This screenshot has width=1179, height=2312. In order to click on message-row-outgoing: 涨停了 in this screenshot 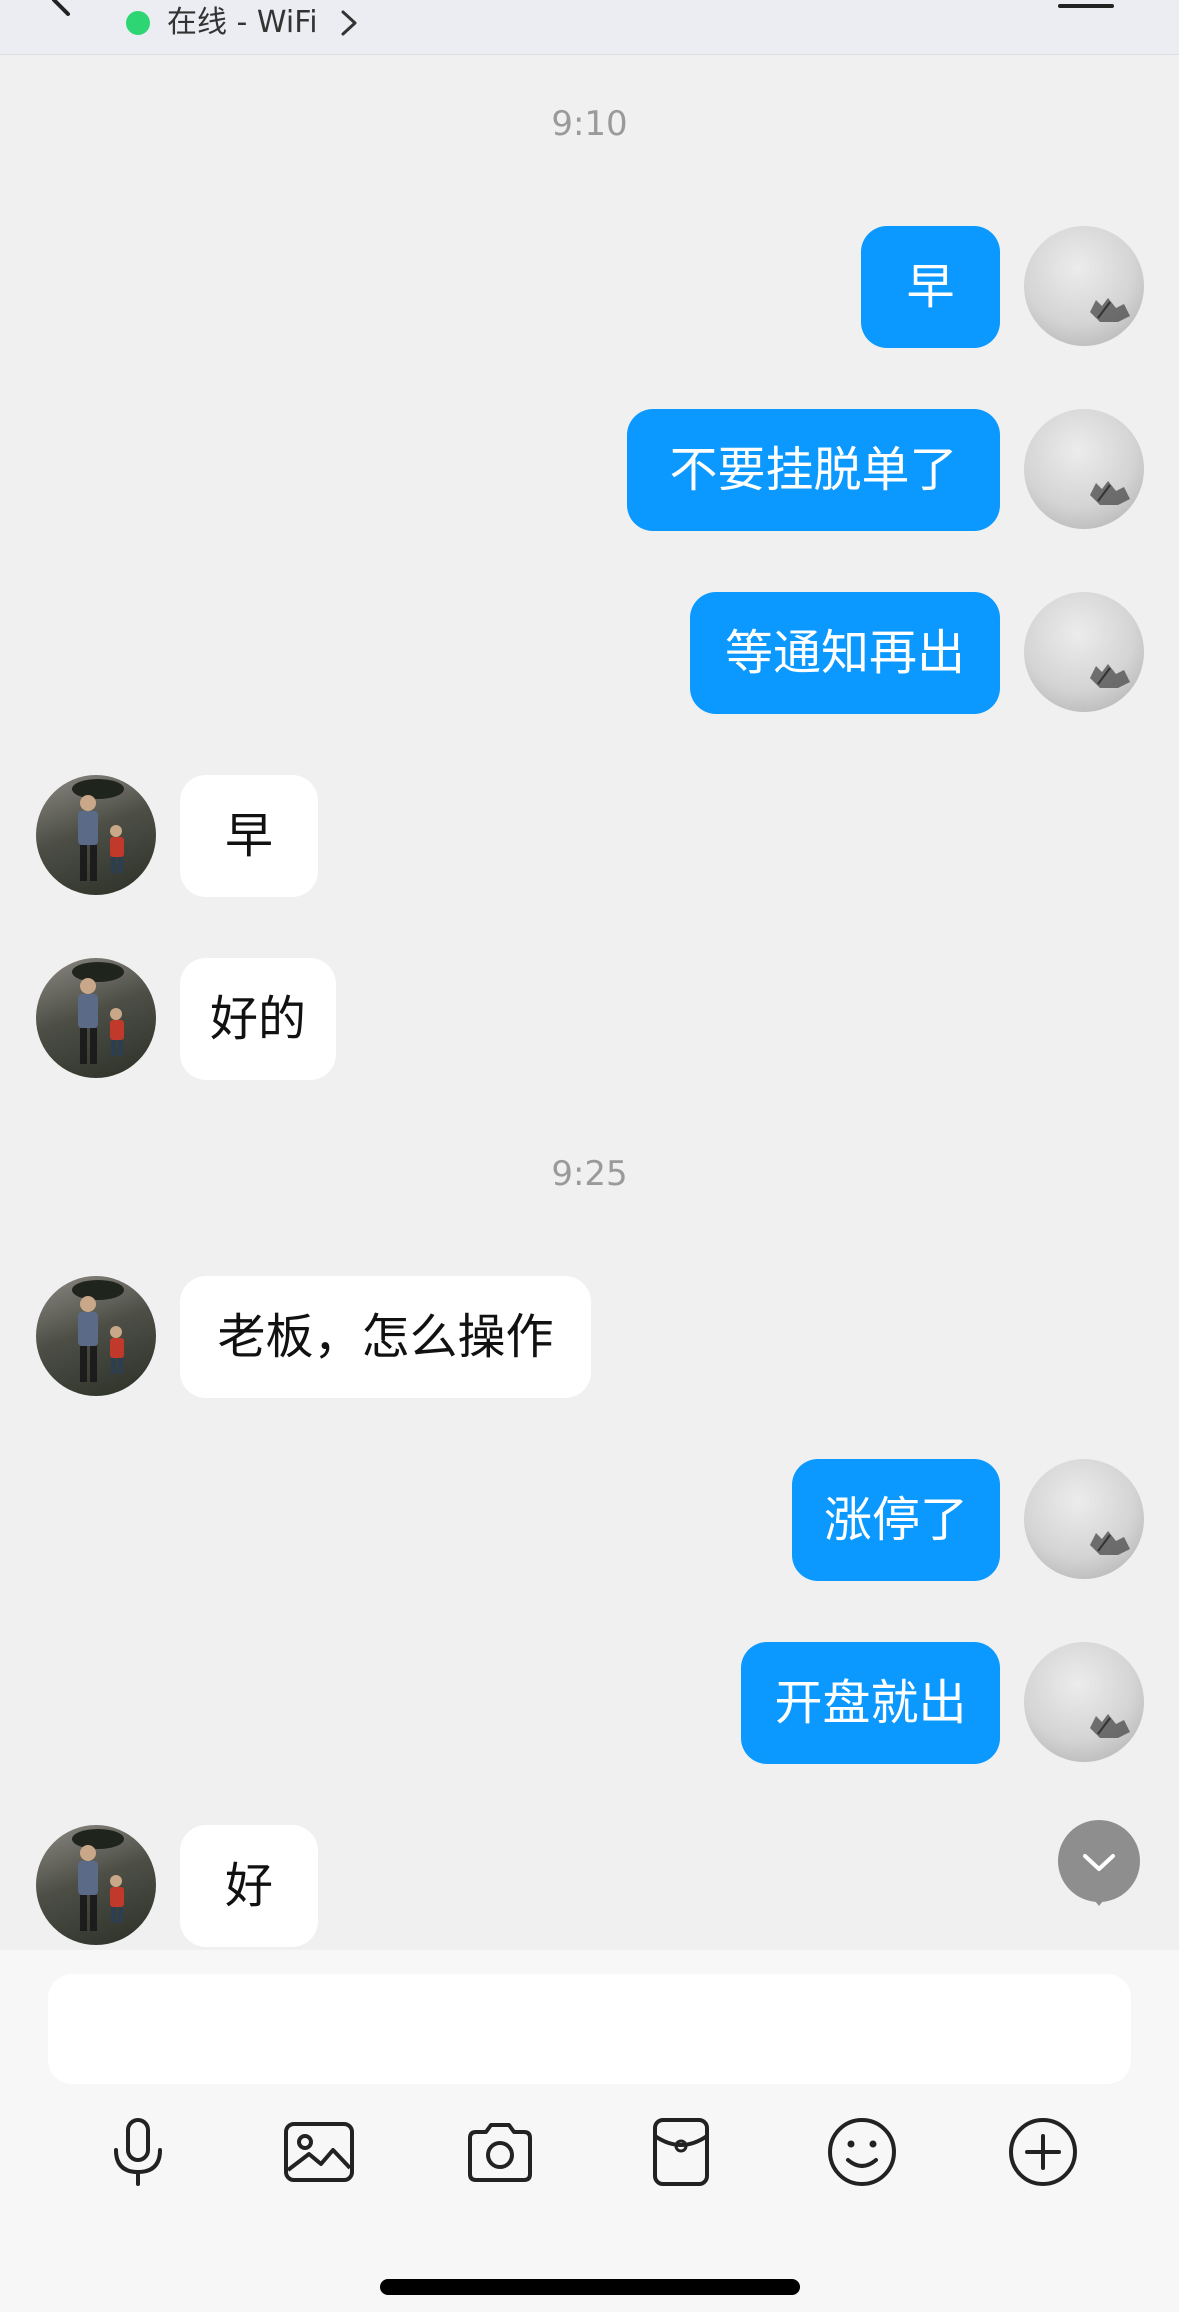, I will do `click(589, 1520)`.